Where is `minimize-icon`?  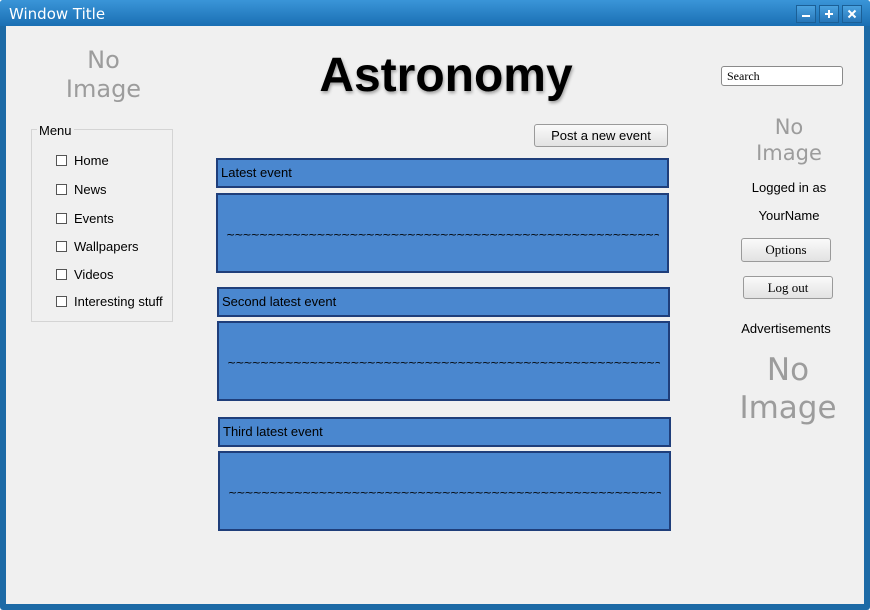 minimize-icon is located at coordinates (806, 16).